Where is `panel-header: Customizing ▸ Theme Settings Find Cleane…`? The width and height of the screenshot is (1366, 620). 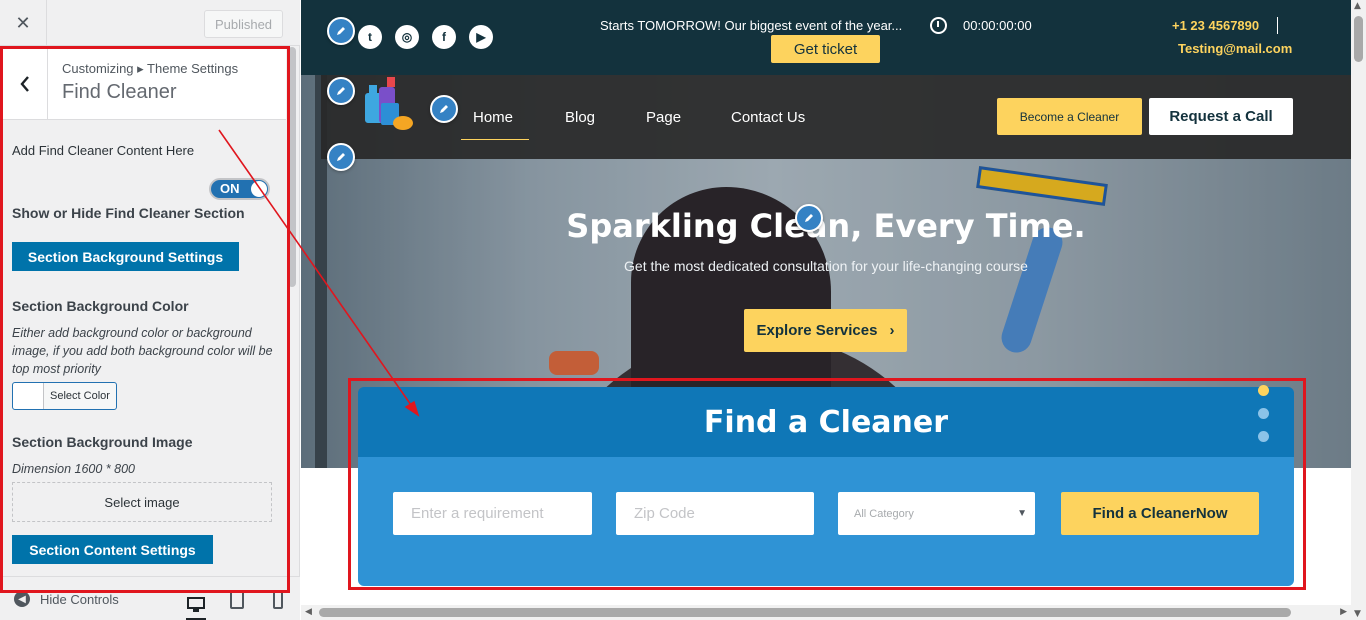 panel-header: Customizing ▸ Theme Settings Find Cleane… is located at coordinates (144, 83).